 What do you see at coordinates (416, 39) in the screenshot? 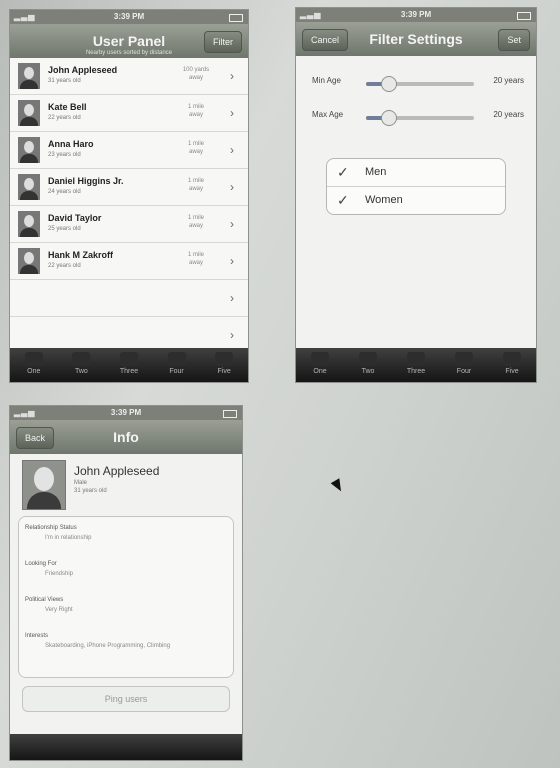
I see `navigation-bar: Cancel Filter Settings Set` at bounding box center [416, 39].